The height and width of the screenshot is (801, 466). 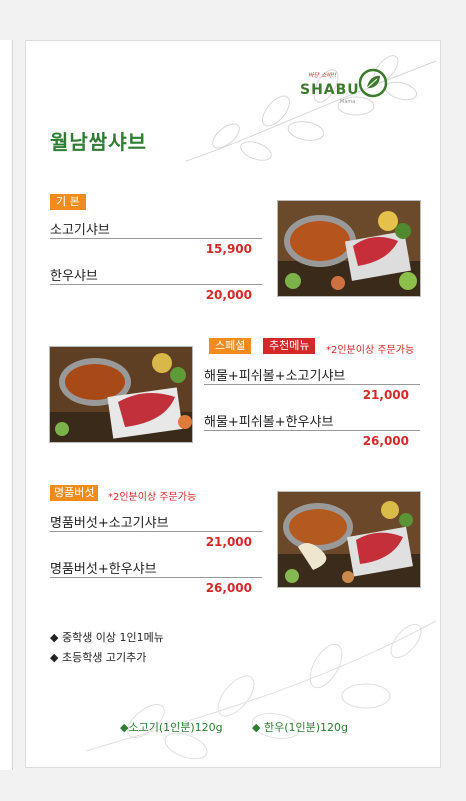 I want to click on special-note: *2인분이상 주문가능, so click(x=370, y=350).